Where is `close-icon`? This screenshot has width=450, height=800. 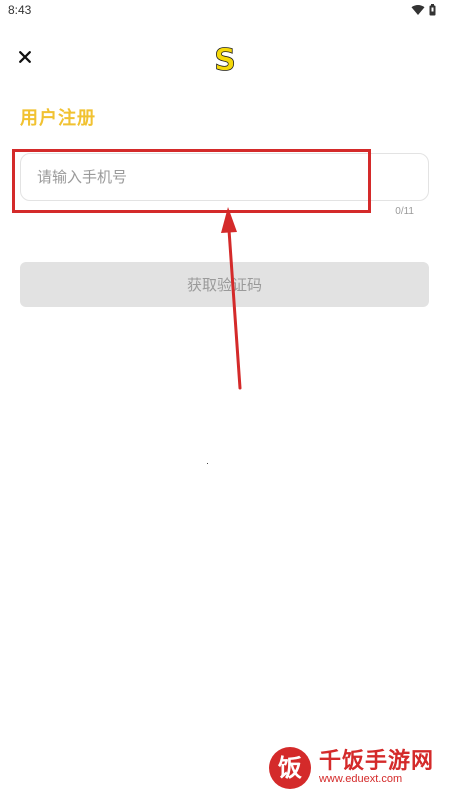 close-icon is located at coordinates (25, 57).